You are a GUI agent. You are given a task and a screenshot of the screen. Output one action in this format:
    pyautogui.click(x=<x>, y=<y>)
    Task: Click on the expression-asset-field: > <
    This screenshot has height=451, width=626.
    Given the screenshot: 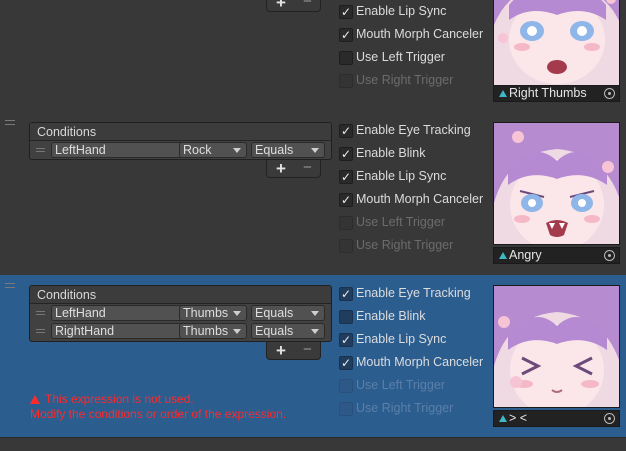 What is the action you would take?
    pyautogui.click(x=556, y=418)
    